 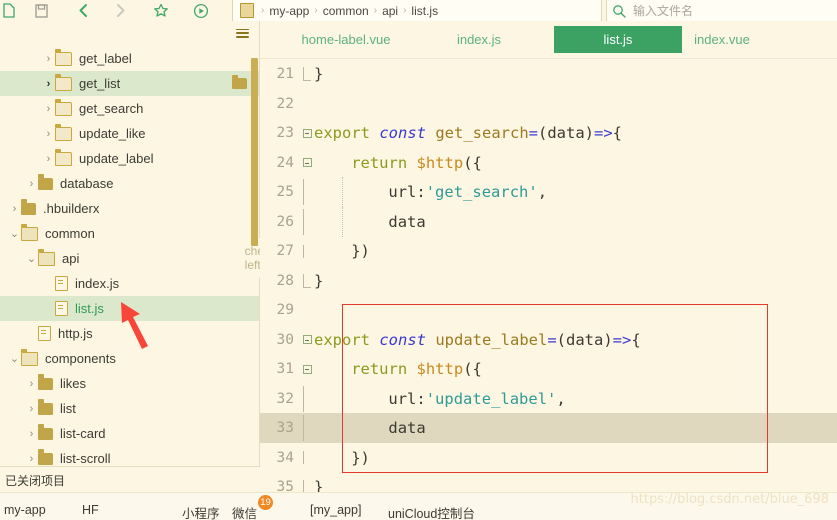 What do you see at coordinates (424, 11) in the screenshot?
I see `breadcrumb-item-file: list.js` at bounding box center [424, 11].